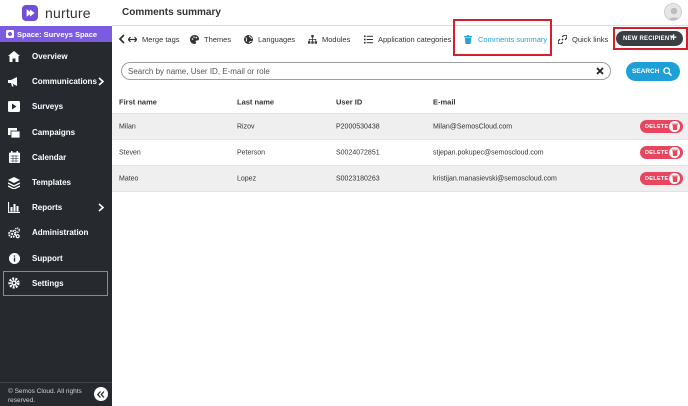 The width and height of the screenshot is (688, 406). What do you see at coordinates (14, 233) in the screenshot?
I see `cogs-icon` at bounding box center [14, 233].